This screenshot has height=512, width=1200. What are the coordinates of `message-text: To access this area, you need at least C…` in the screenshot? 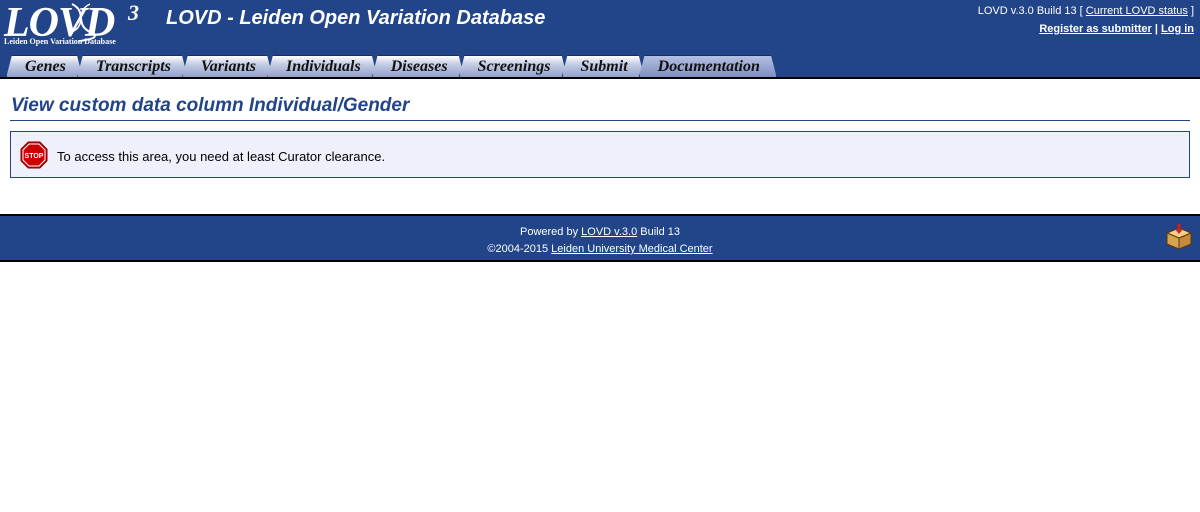 It's located at (221, 156).